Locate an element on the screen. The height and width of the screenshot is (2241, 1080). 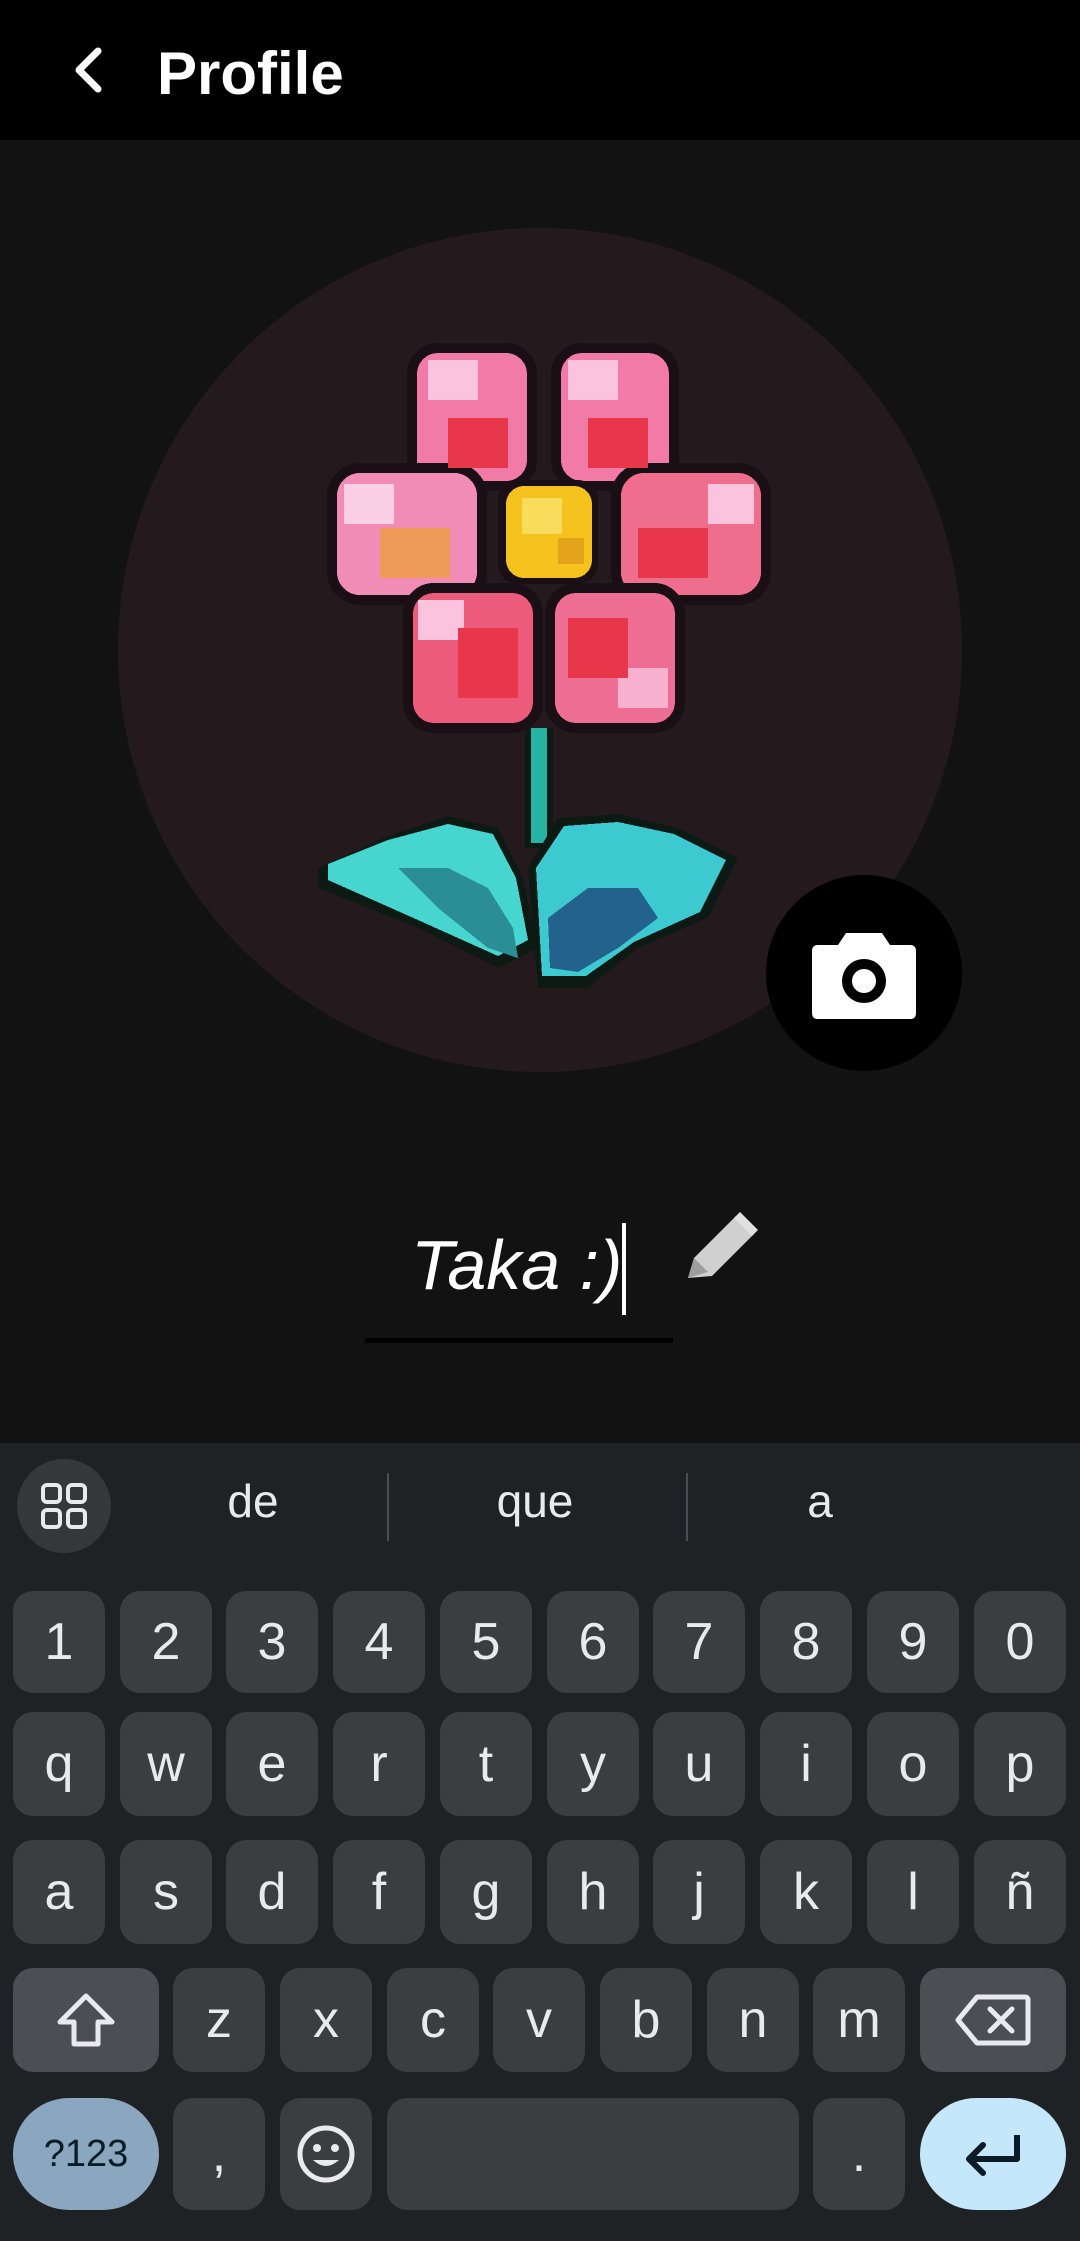
key-o: o is located at coordinates (913, 1764).